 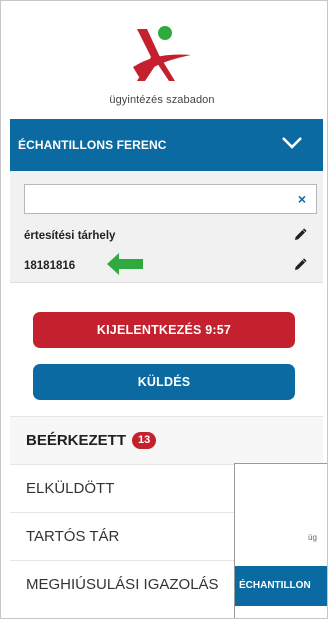 What do you see at coordinates (162, 100) in the screenshot?
I see `brand-tagline: ügyintézés szabadon` at bounding box center [162, 100].